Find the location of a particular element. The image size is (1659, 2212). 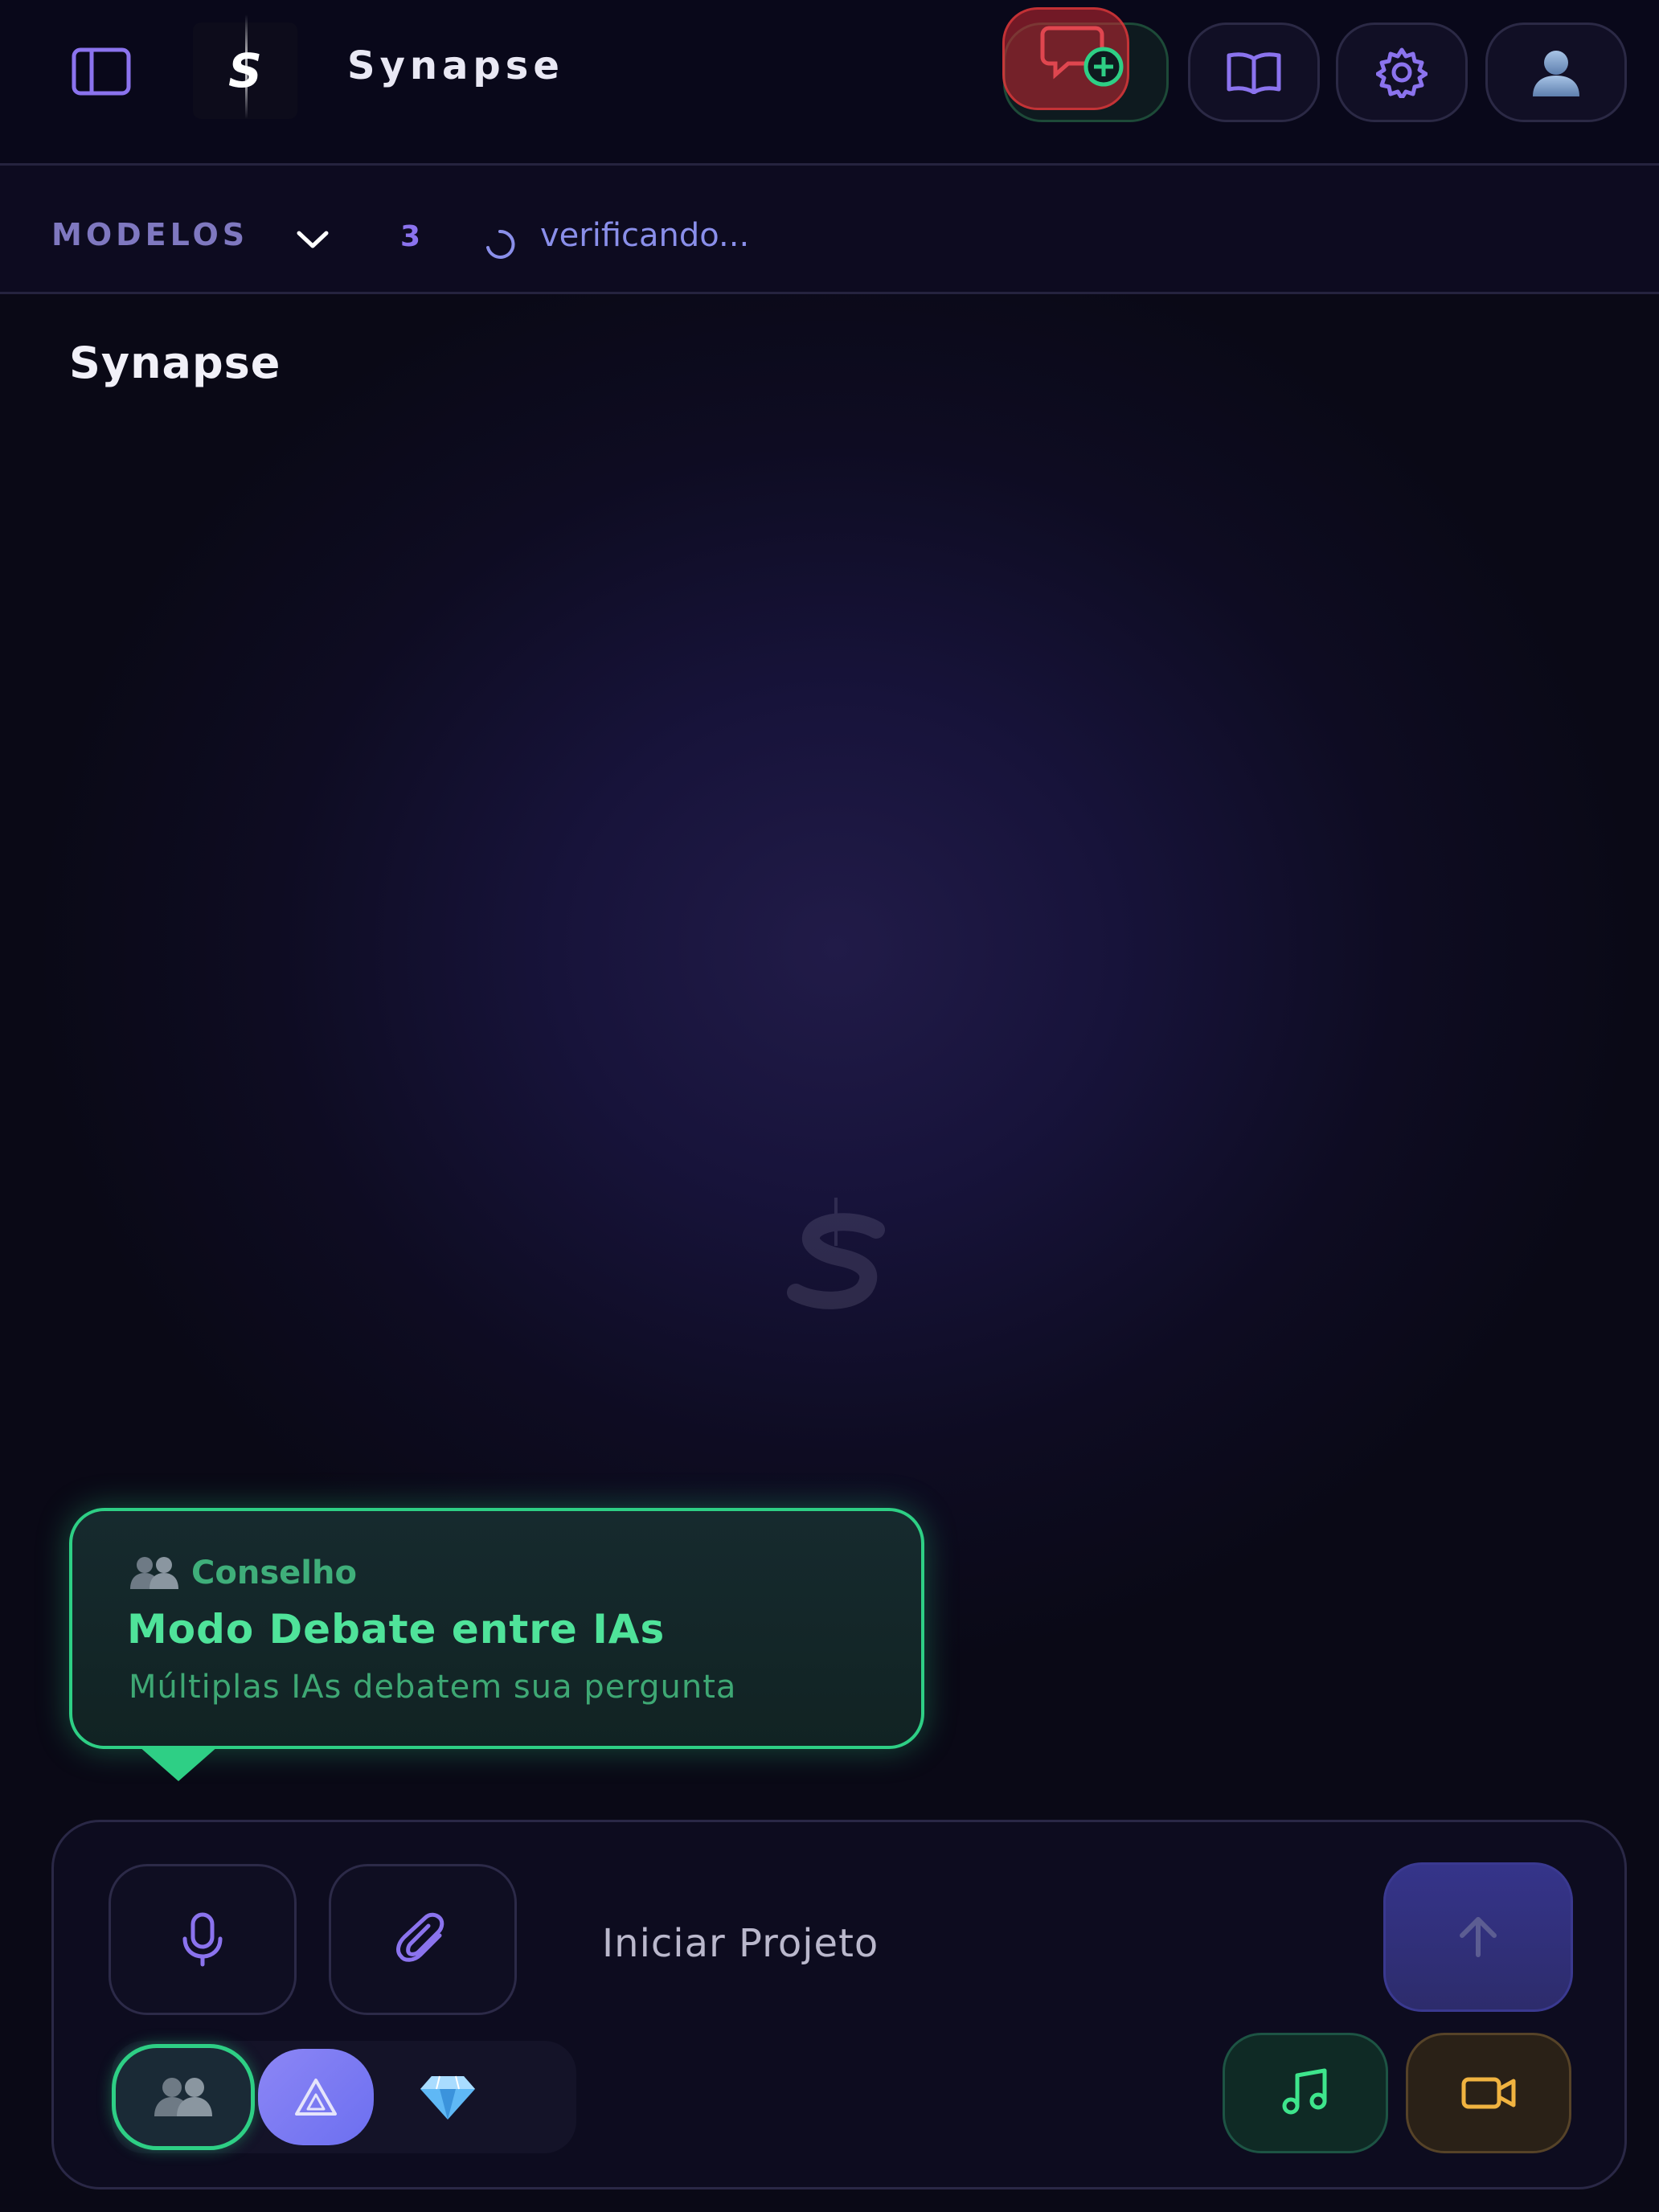

spinner-icon is located at coordinates (500, 244).